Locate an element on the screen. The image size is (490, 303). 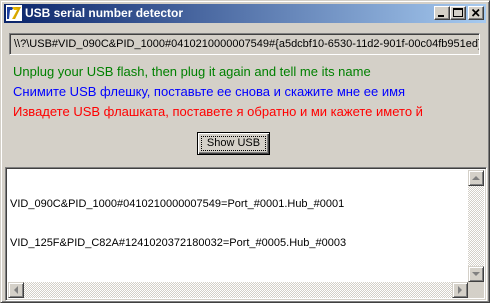
maximize-button is located at coordinates (458, 13).